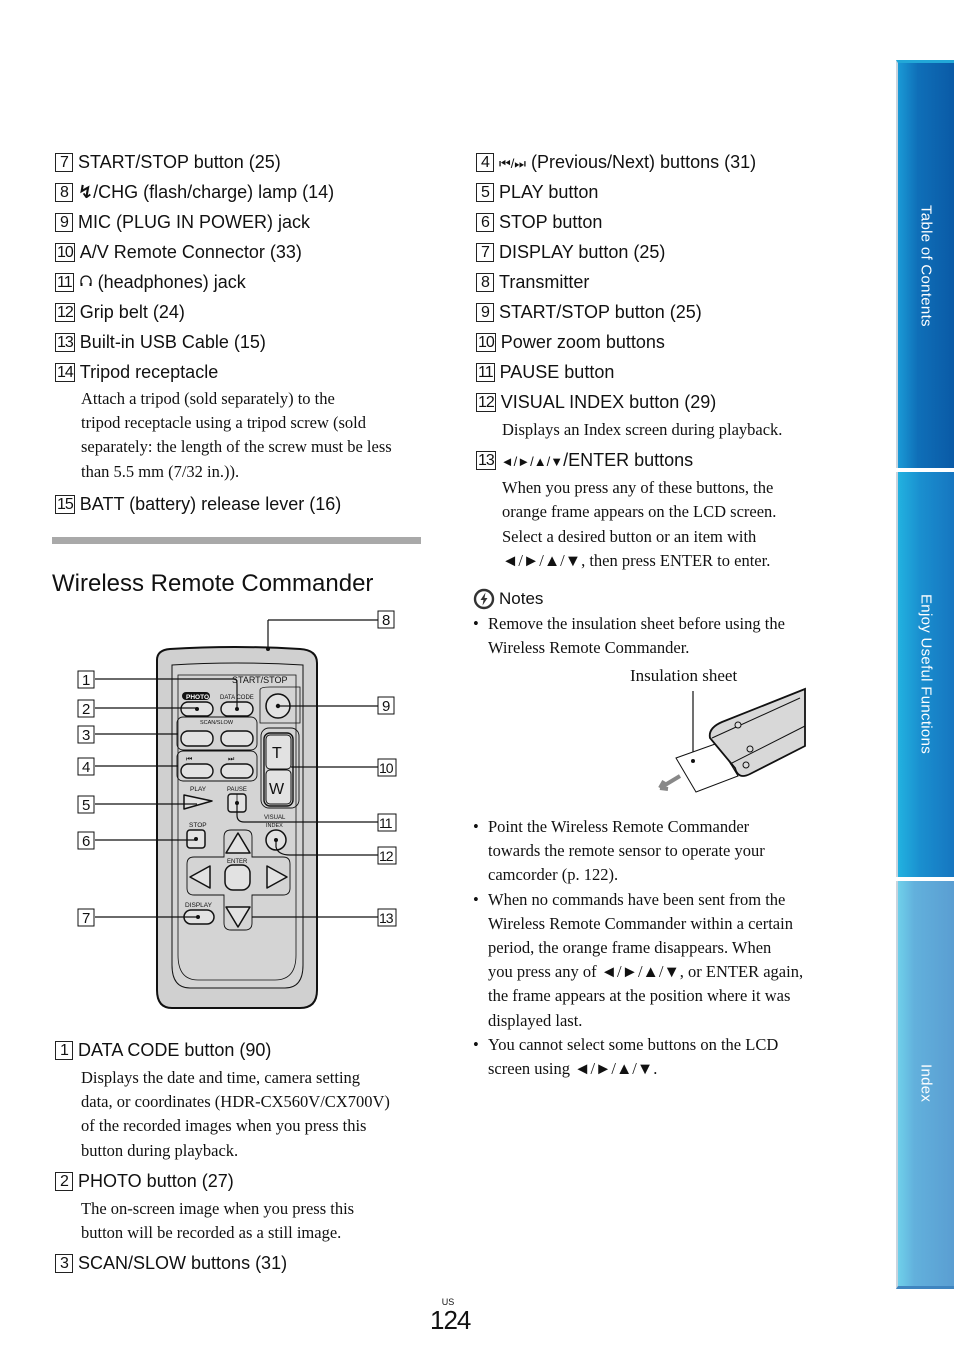 The height and width of the screenshot is (1357, 954). Describe the element at coordinates (551, 222) in the screenshot. I see `item-label: STOP button` at that location.